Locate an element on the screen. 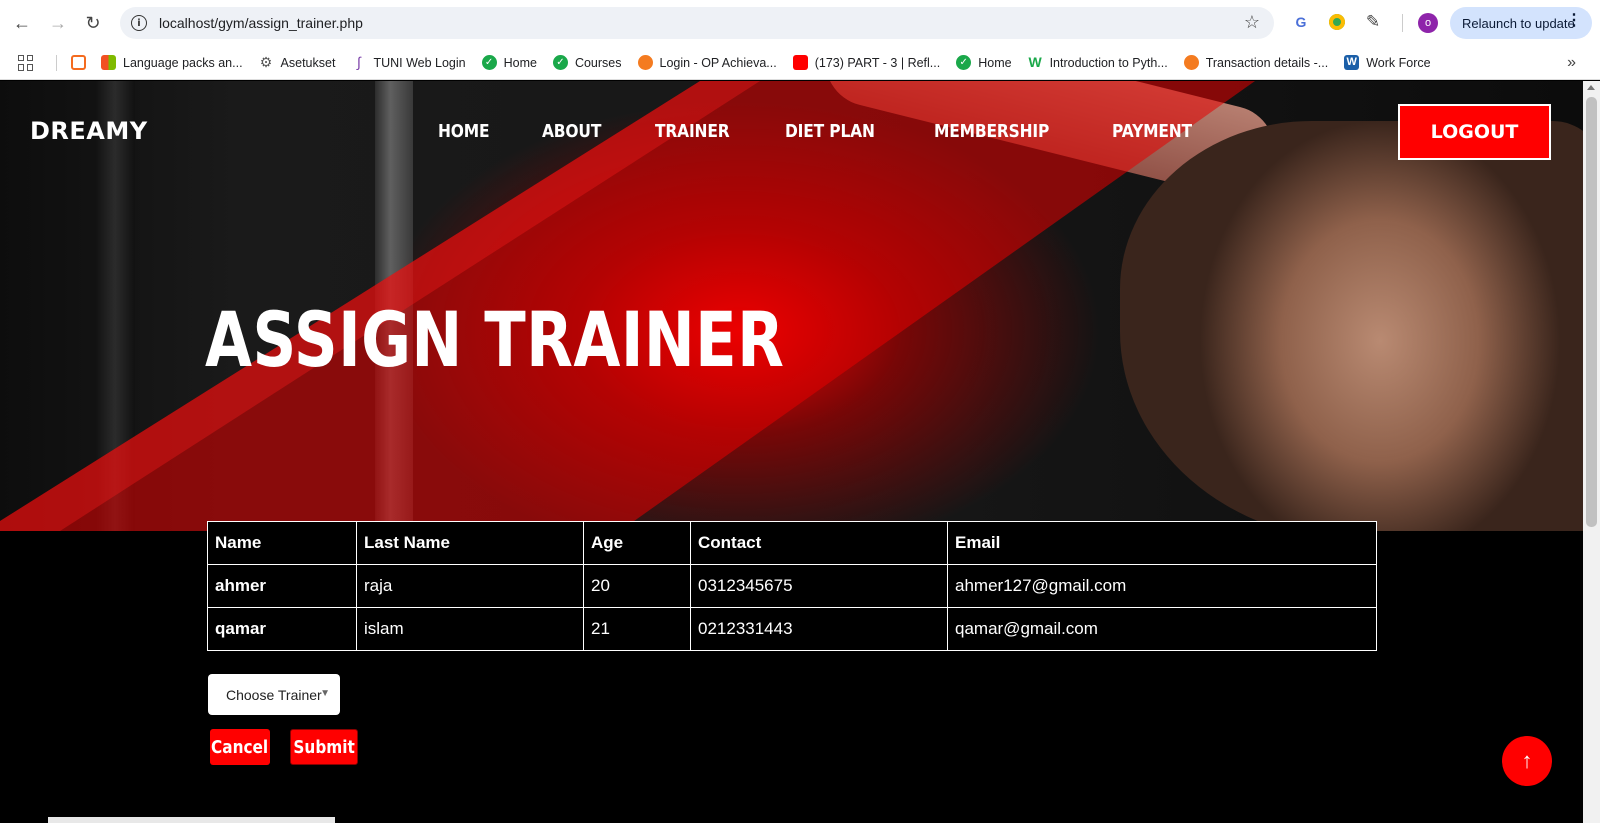 This screenshot has width=1600, height=823. youtube-icon is located at coordinates (800, 62).